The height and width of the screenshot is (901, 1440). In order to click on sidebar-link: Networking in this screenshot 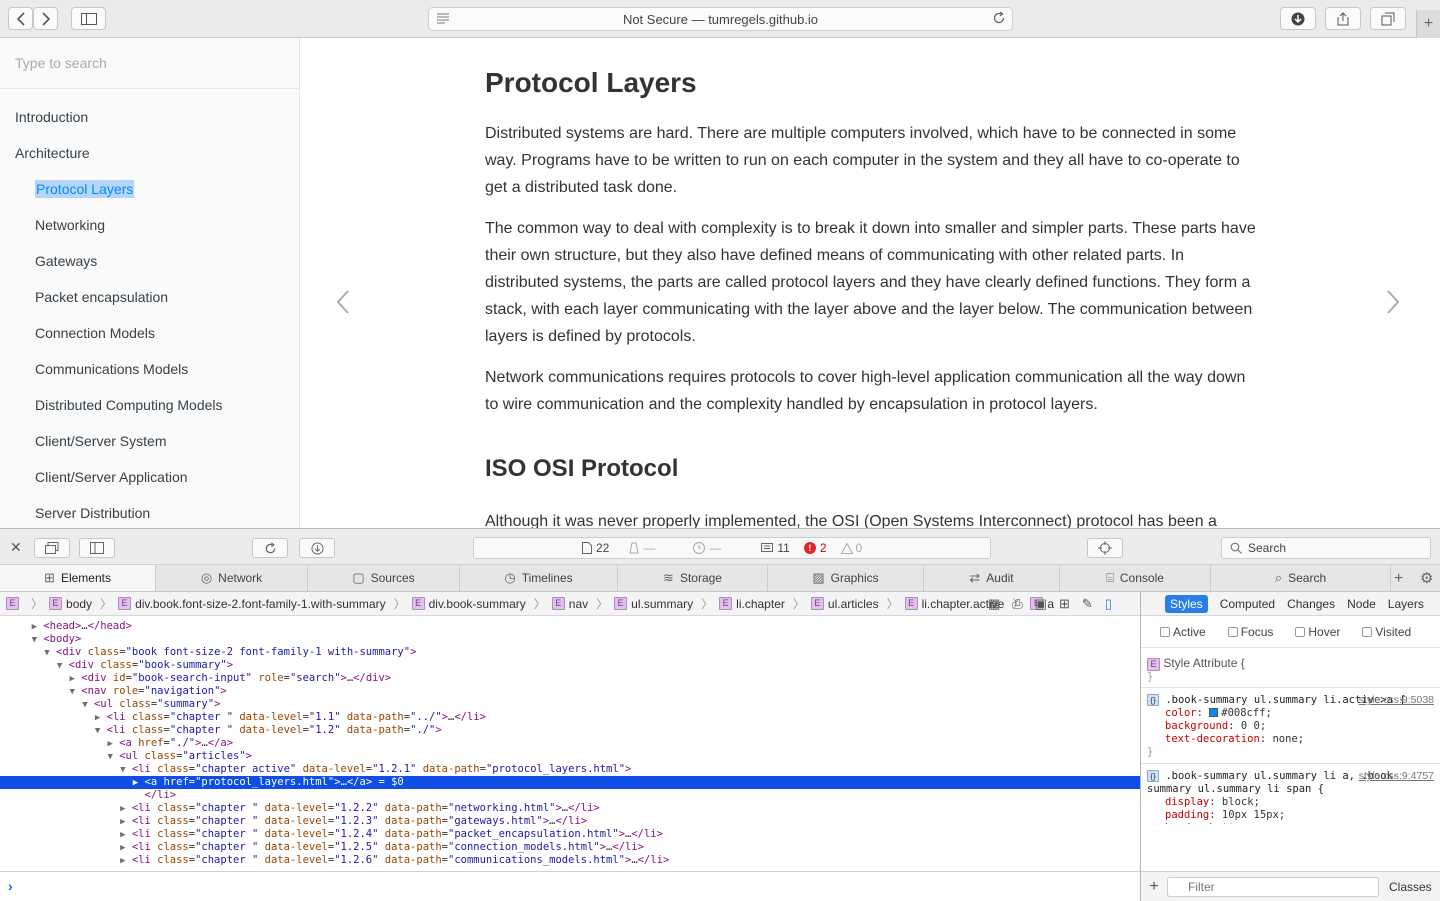, I will do `click(149, 225)`.